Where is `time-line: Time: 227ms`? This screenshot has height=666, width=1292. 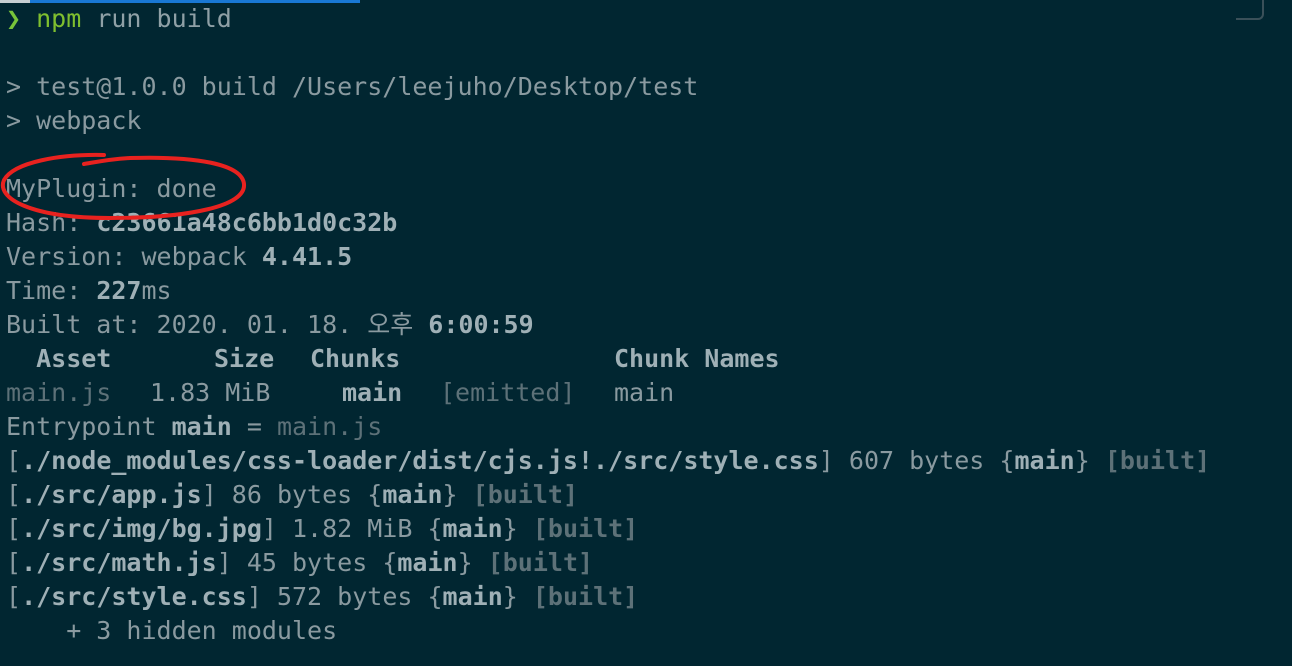 time-line: Time: 227ms is located at coordinates (89, 291).